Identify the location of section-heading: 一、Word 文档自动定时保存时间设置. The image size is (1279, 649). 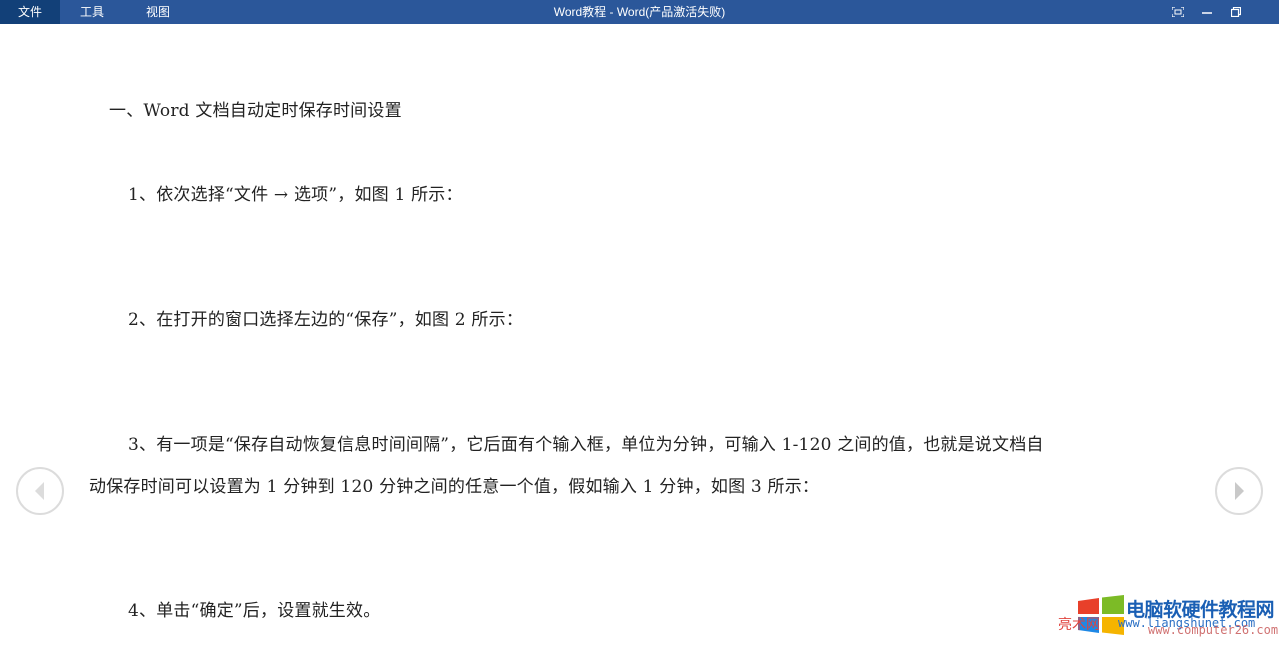
(255, 111).